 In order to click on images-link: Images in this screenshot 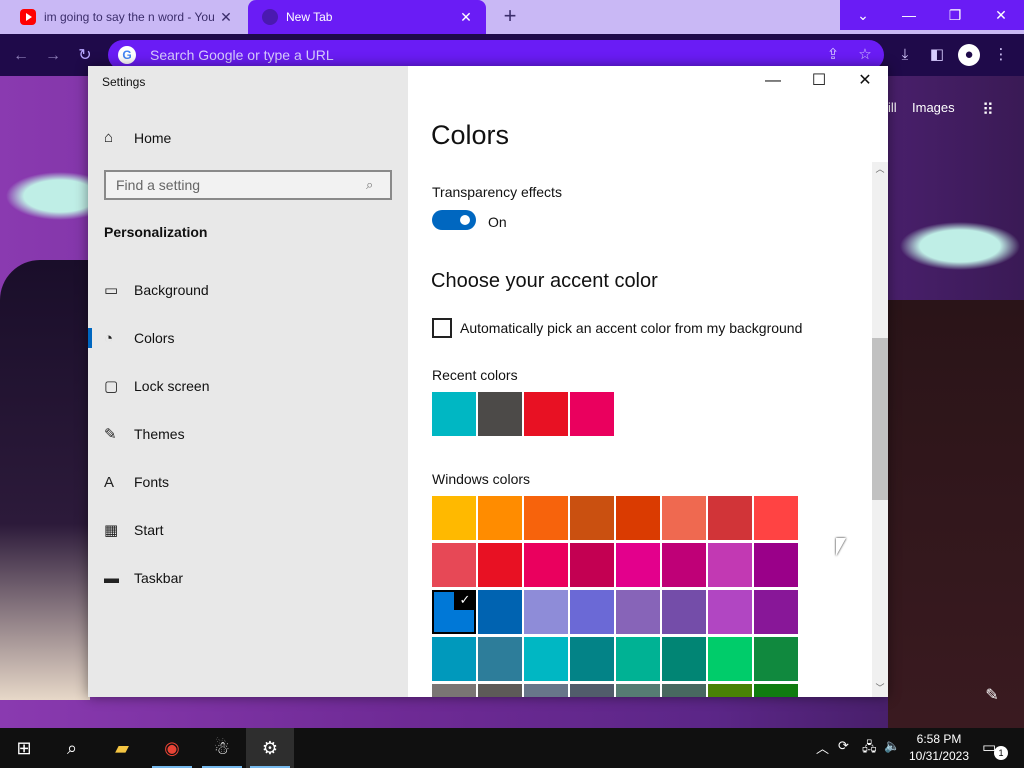, I will do `click(933, 107)`.